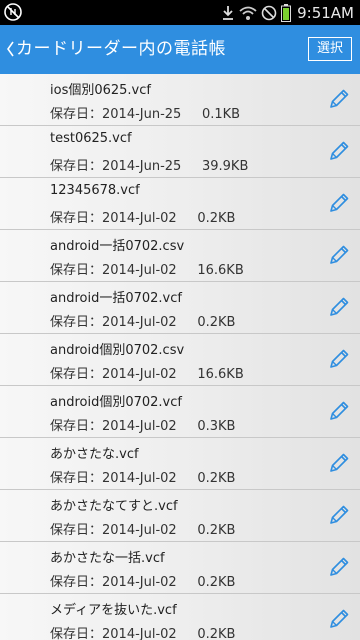 Image resolution: width=360 pixels, height=640 pixels. I want to click on wifi-icon, so click(248, 13).